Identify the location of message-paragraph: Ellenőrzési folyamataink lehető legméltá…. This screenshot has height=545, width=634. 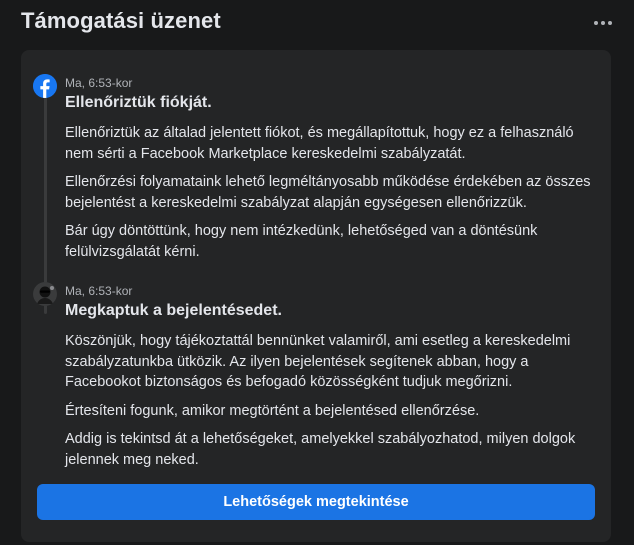
(328, 192).